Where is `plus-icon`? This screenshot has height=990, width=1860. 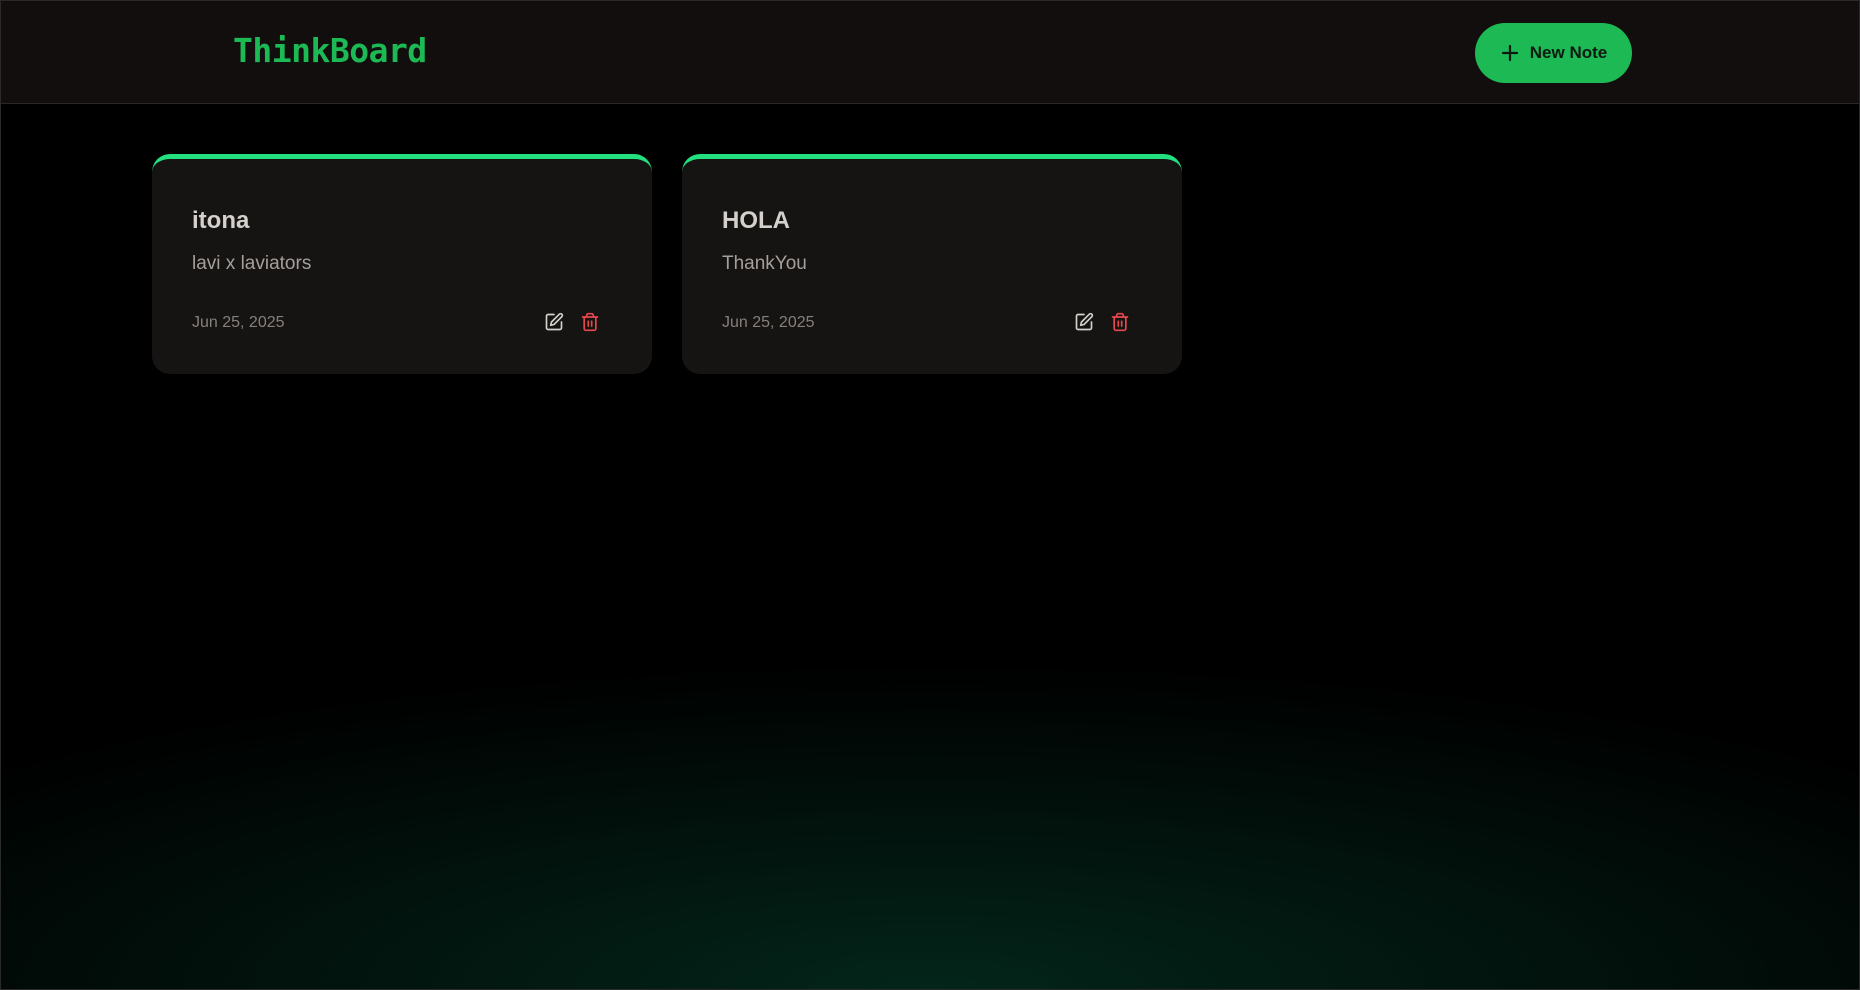
plus-icon is located at coordinates (1510, 53).